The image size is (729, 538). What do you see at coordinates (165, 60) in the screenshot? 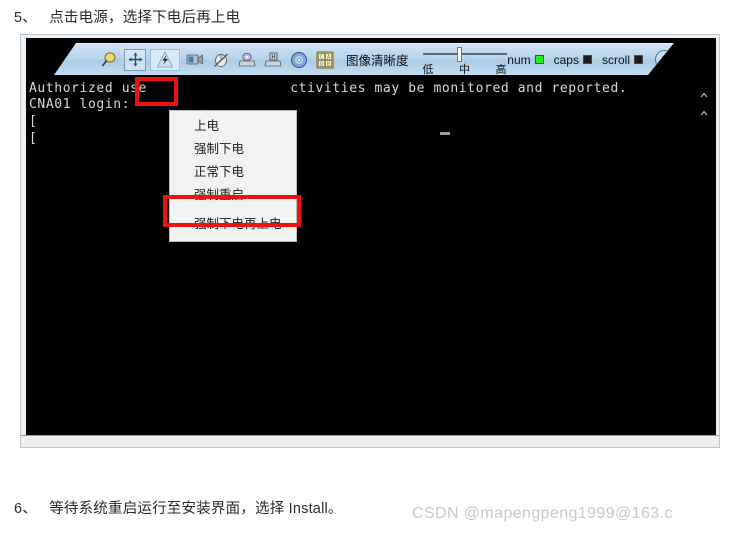
I see `power-icon` at bounding box center [165, 60].